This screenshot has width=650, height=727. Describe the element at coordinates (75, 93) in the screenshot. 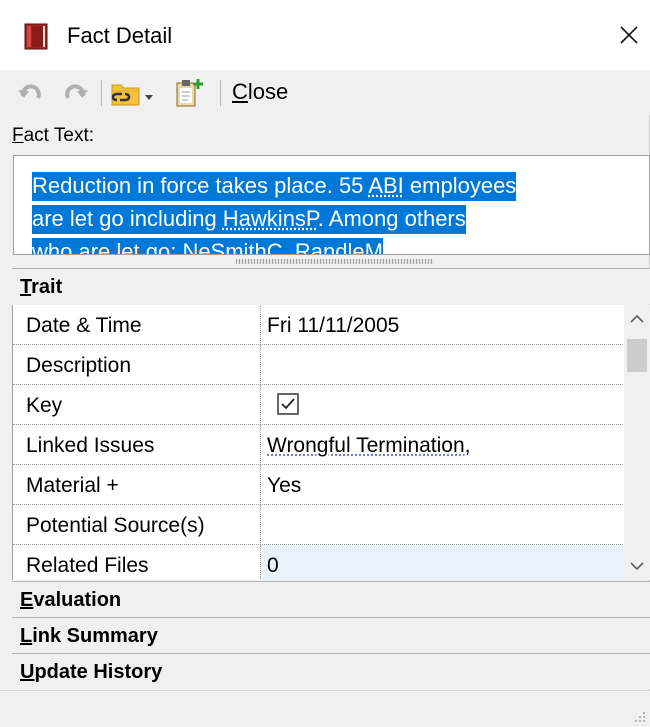

I see `redo-icon` at that location.